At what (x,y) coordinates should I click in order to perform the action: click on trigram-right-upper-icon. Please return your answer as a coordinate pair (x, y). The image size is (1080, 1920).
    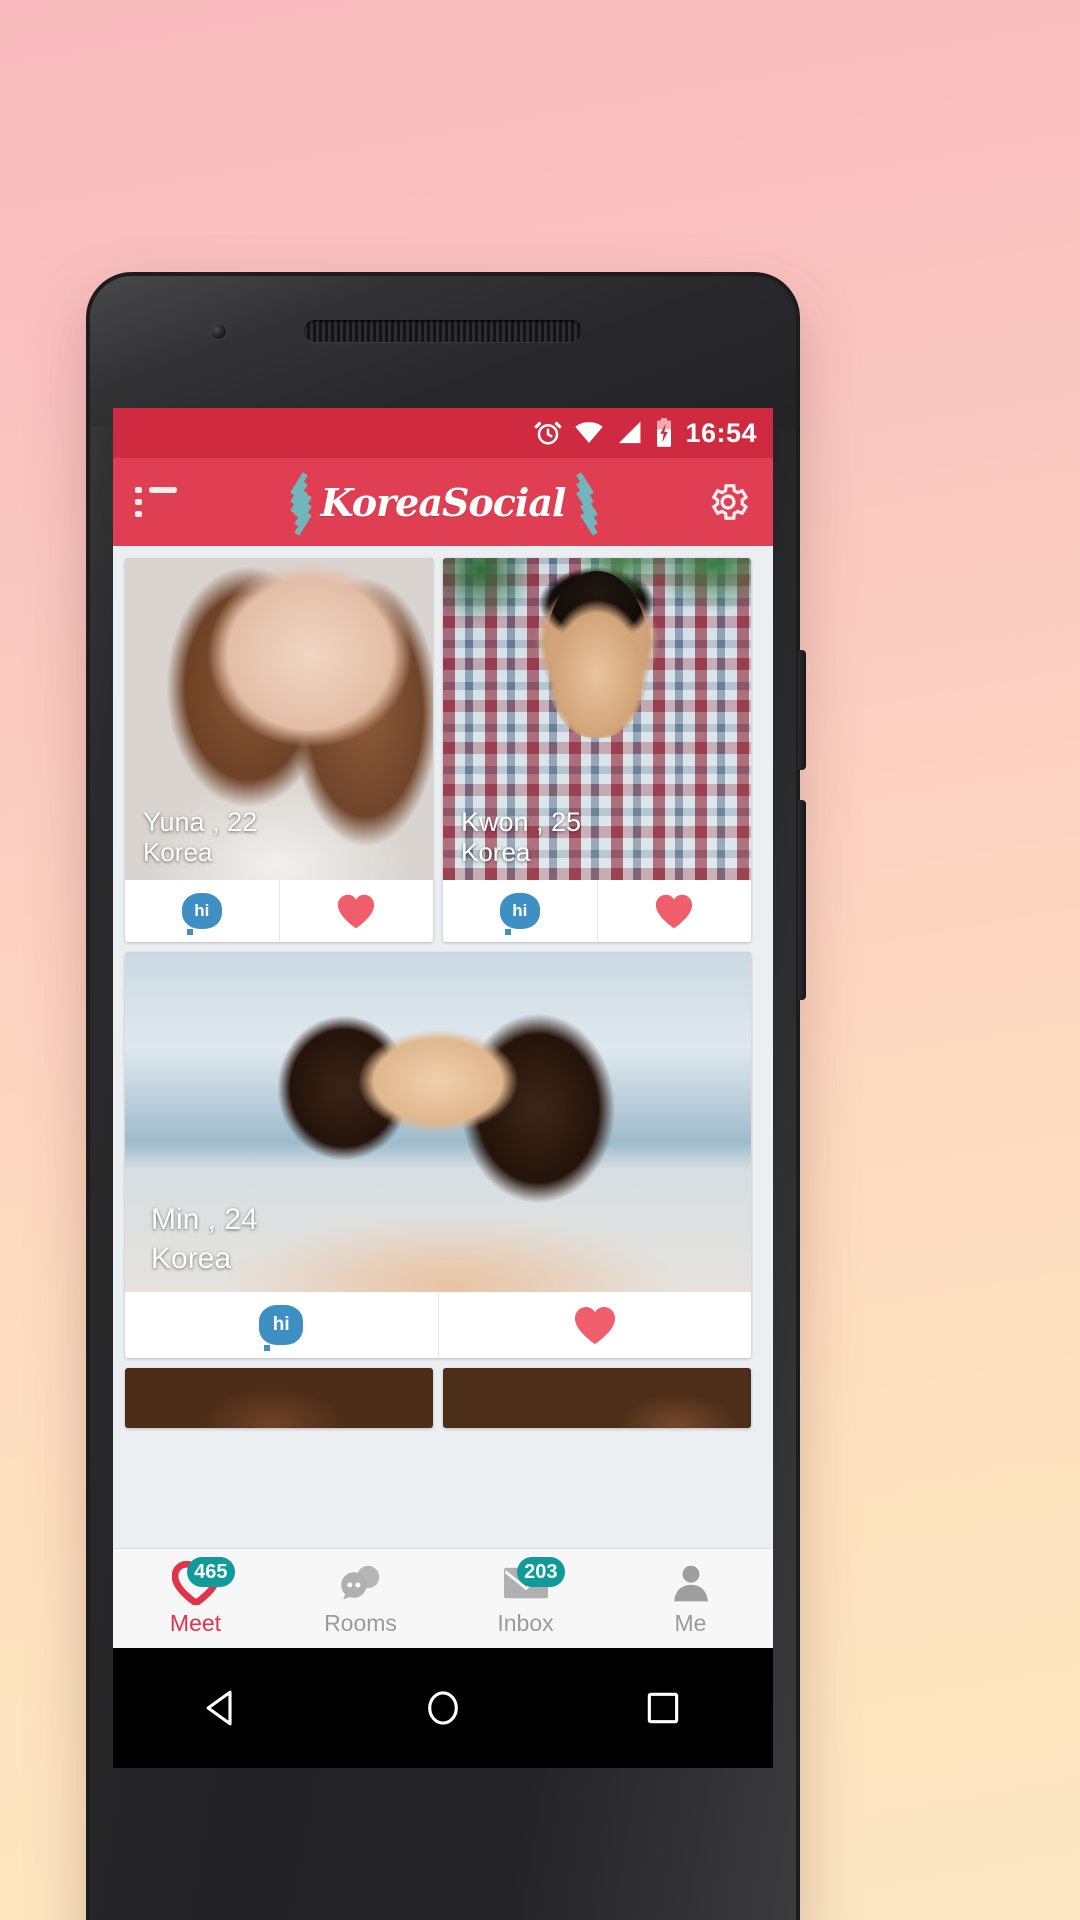
    Looking at the image, I should click on (584, 501).